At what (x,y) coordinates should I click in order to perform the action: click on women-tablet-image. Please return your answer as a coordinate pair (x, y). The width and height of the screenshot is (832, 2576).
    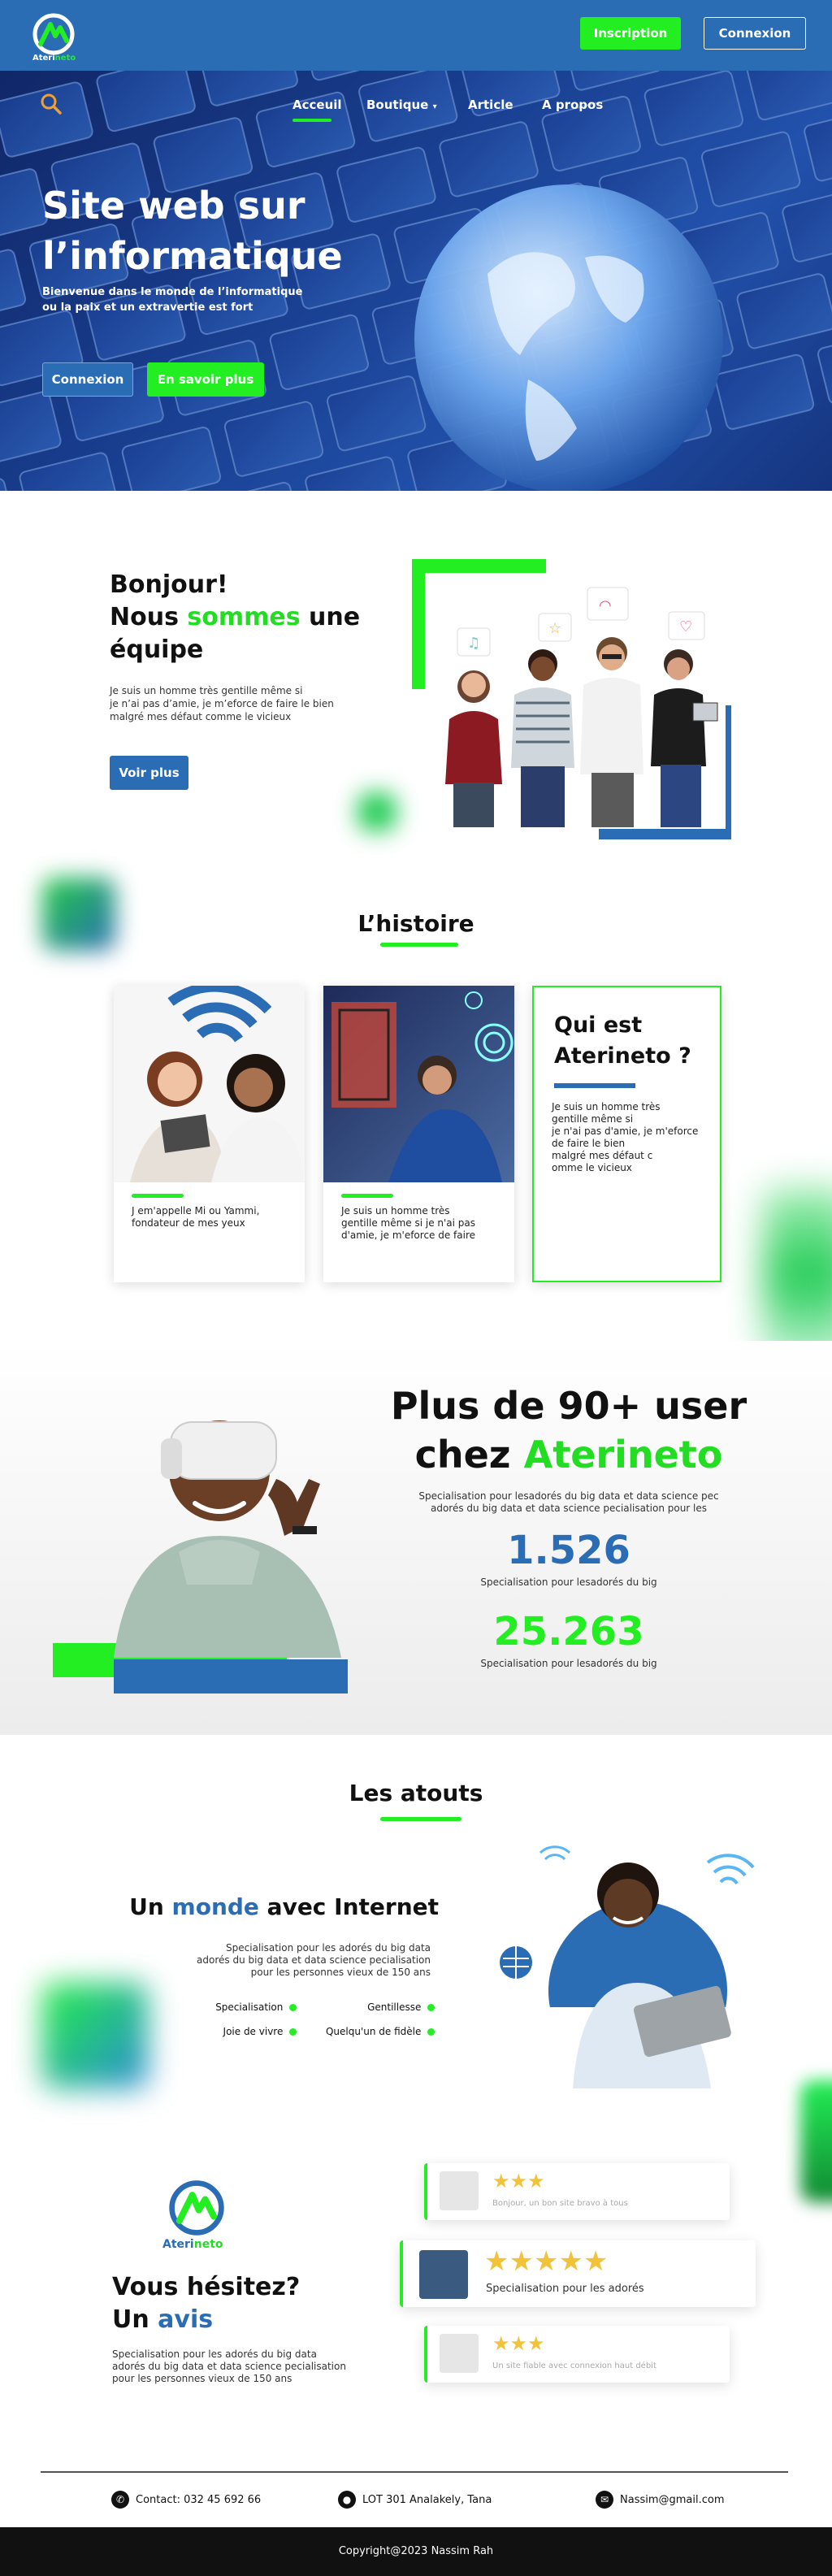
    Looking at the image, I should click on (210, 1084).